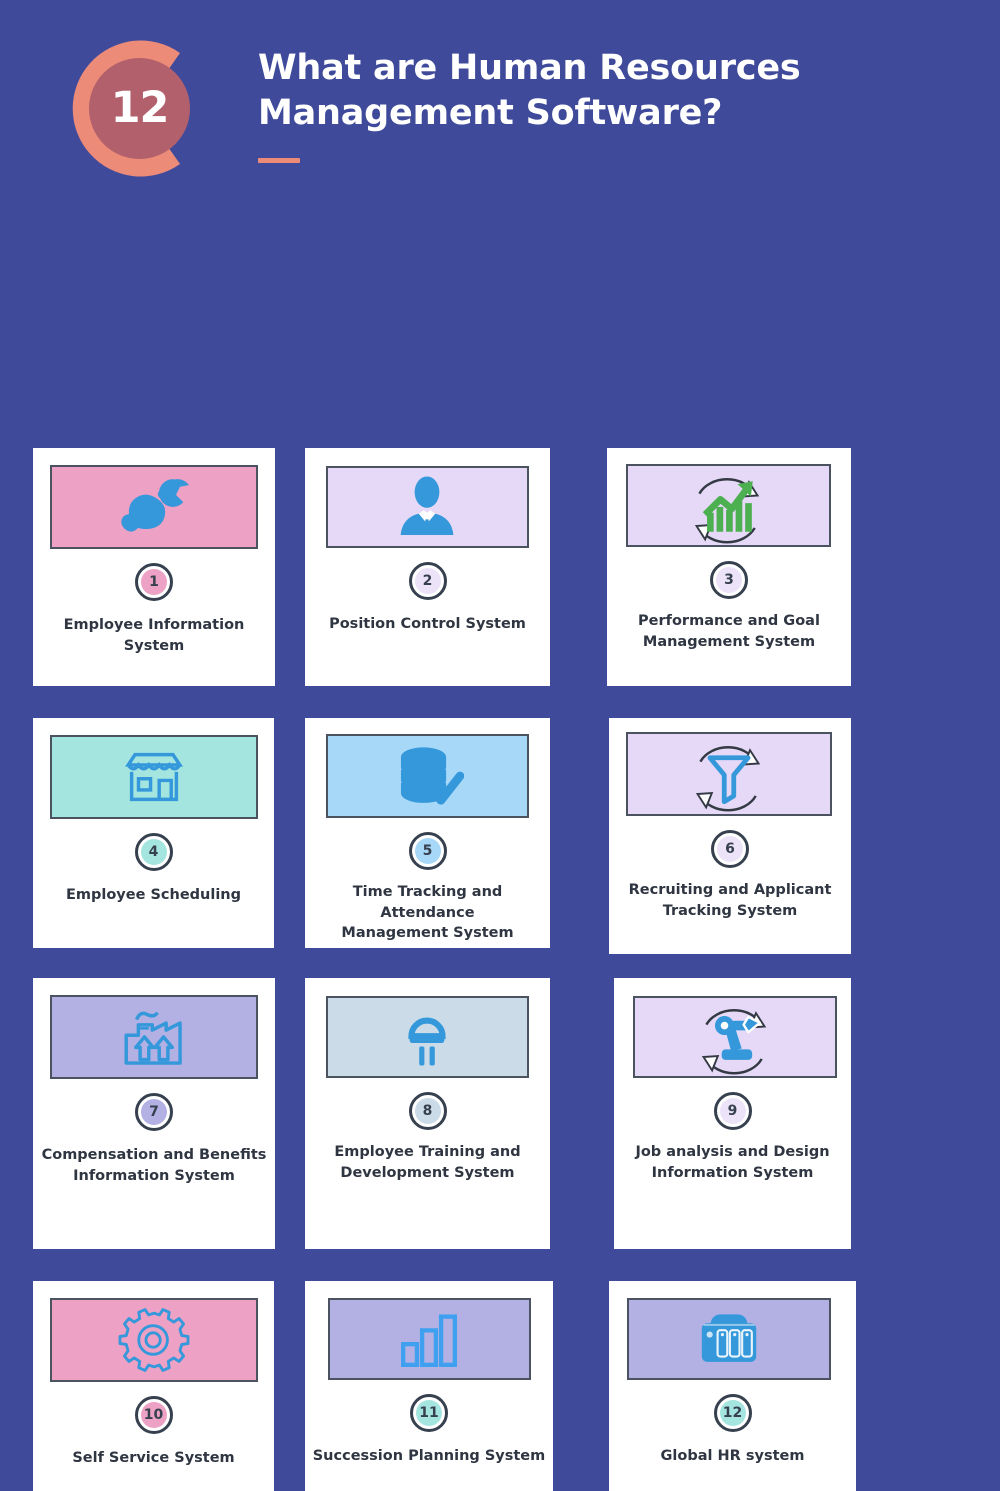 This screenshot has height=1491, width=1000. I want to click on number-disc: 8, so click(427, 1111).